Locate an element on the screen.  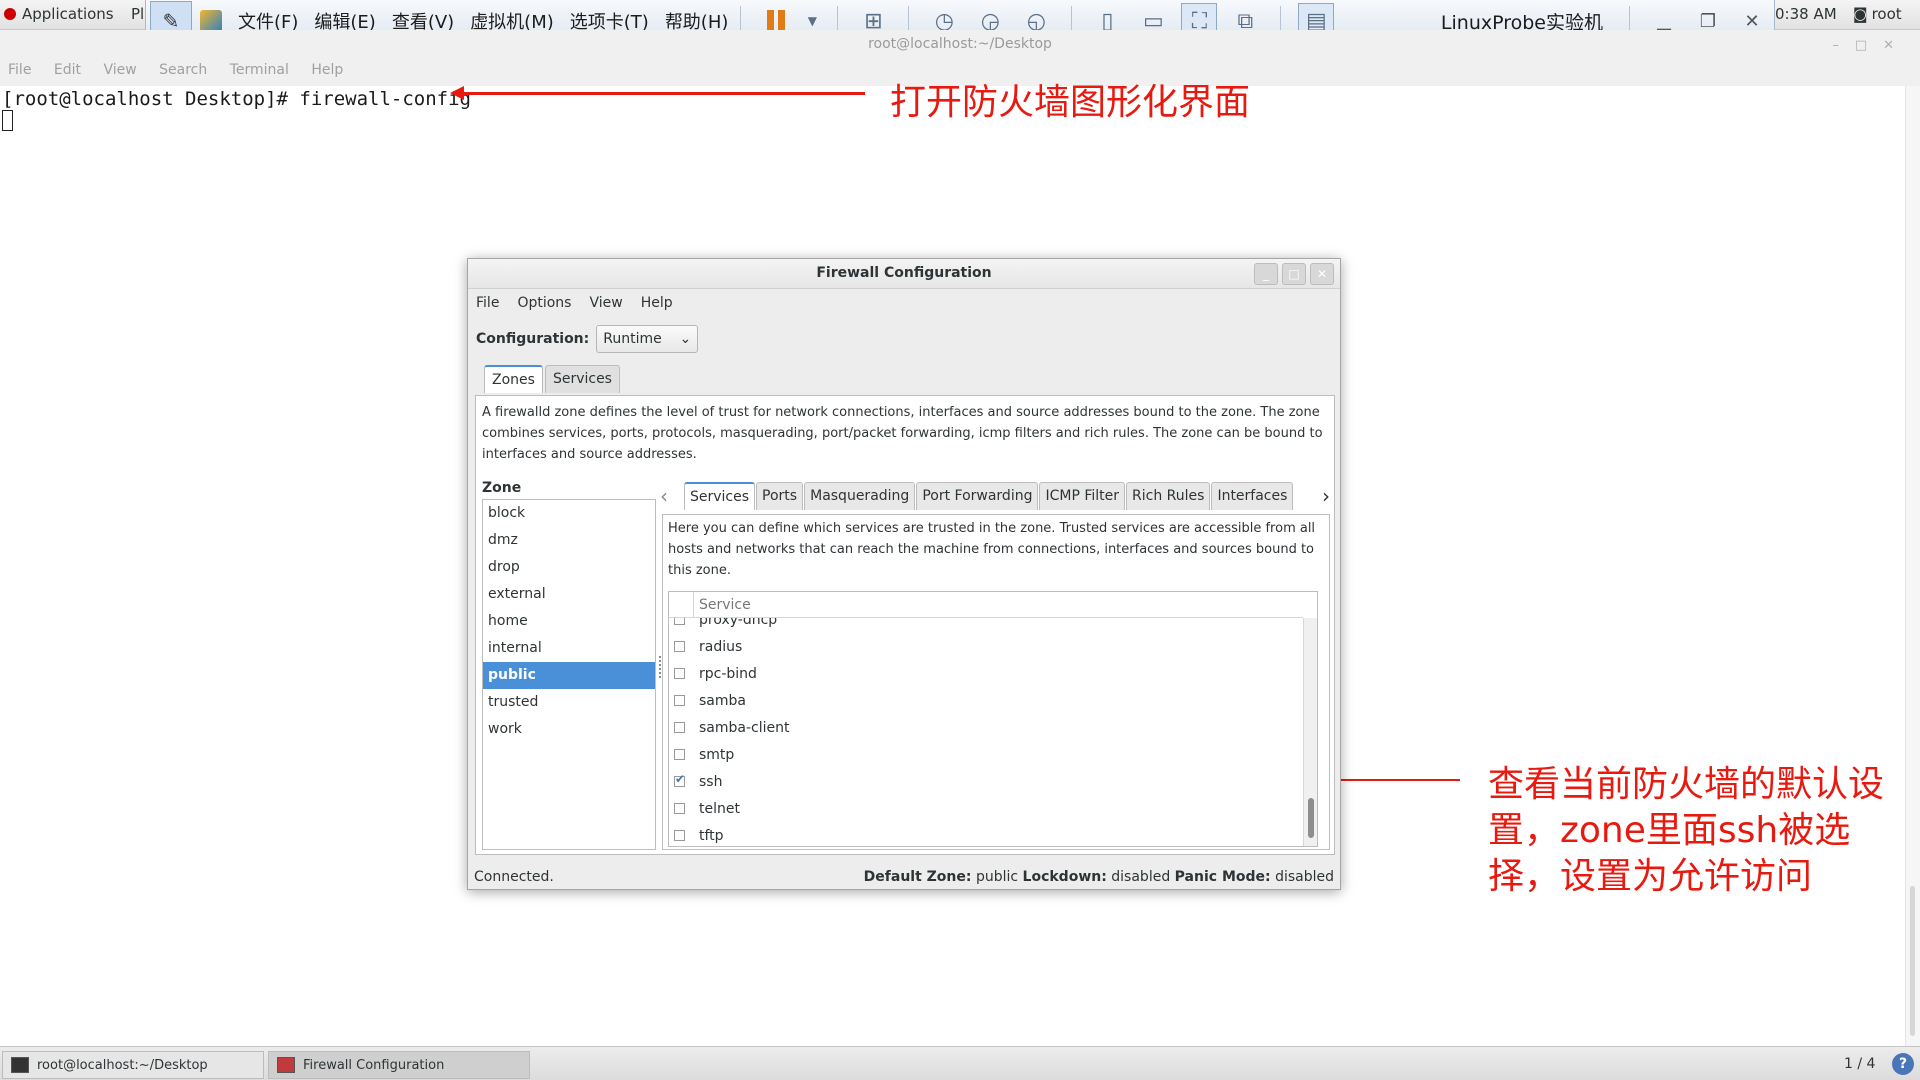
service-checkbox-radius is located at coordinates (679, 646).